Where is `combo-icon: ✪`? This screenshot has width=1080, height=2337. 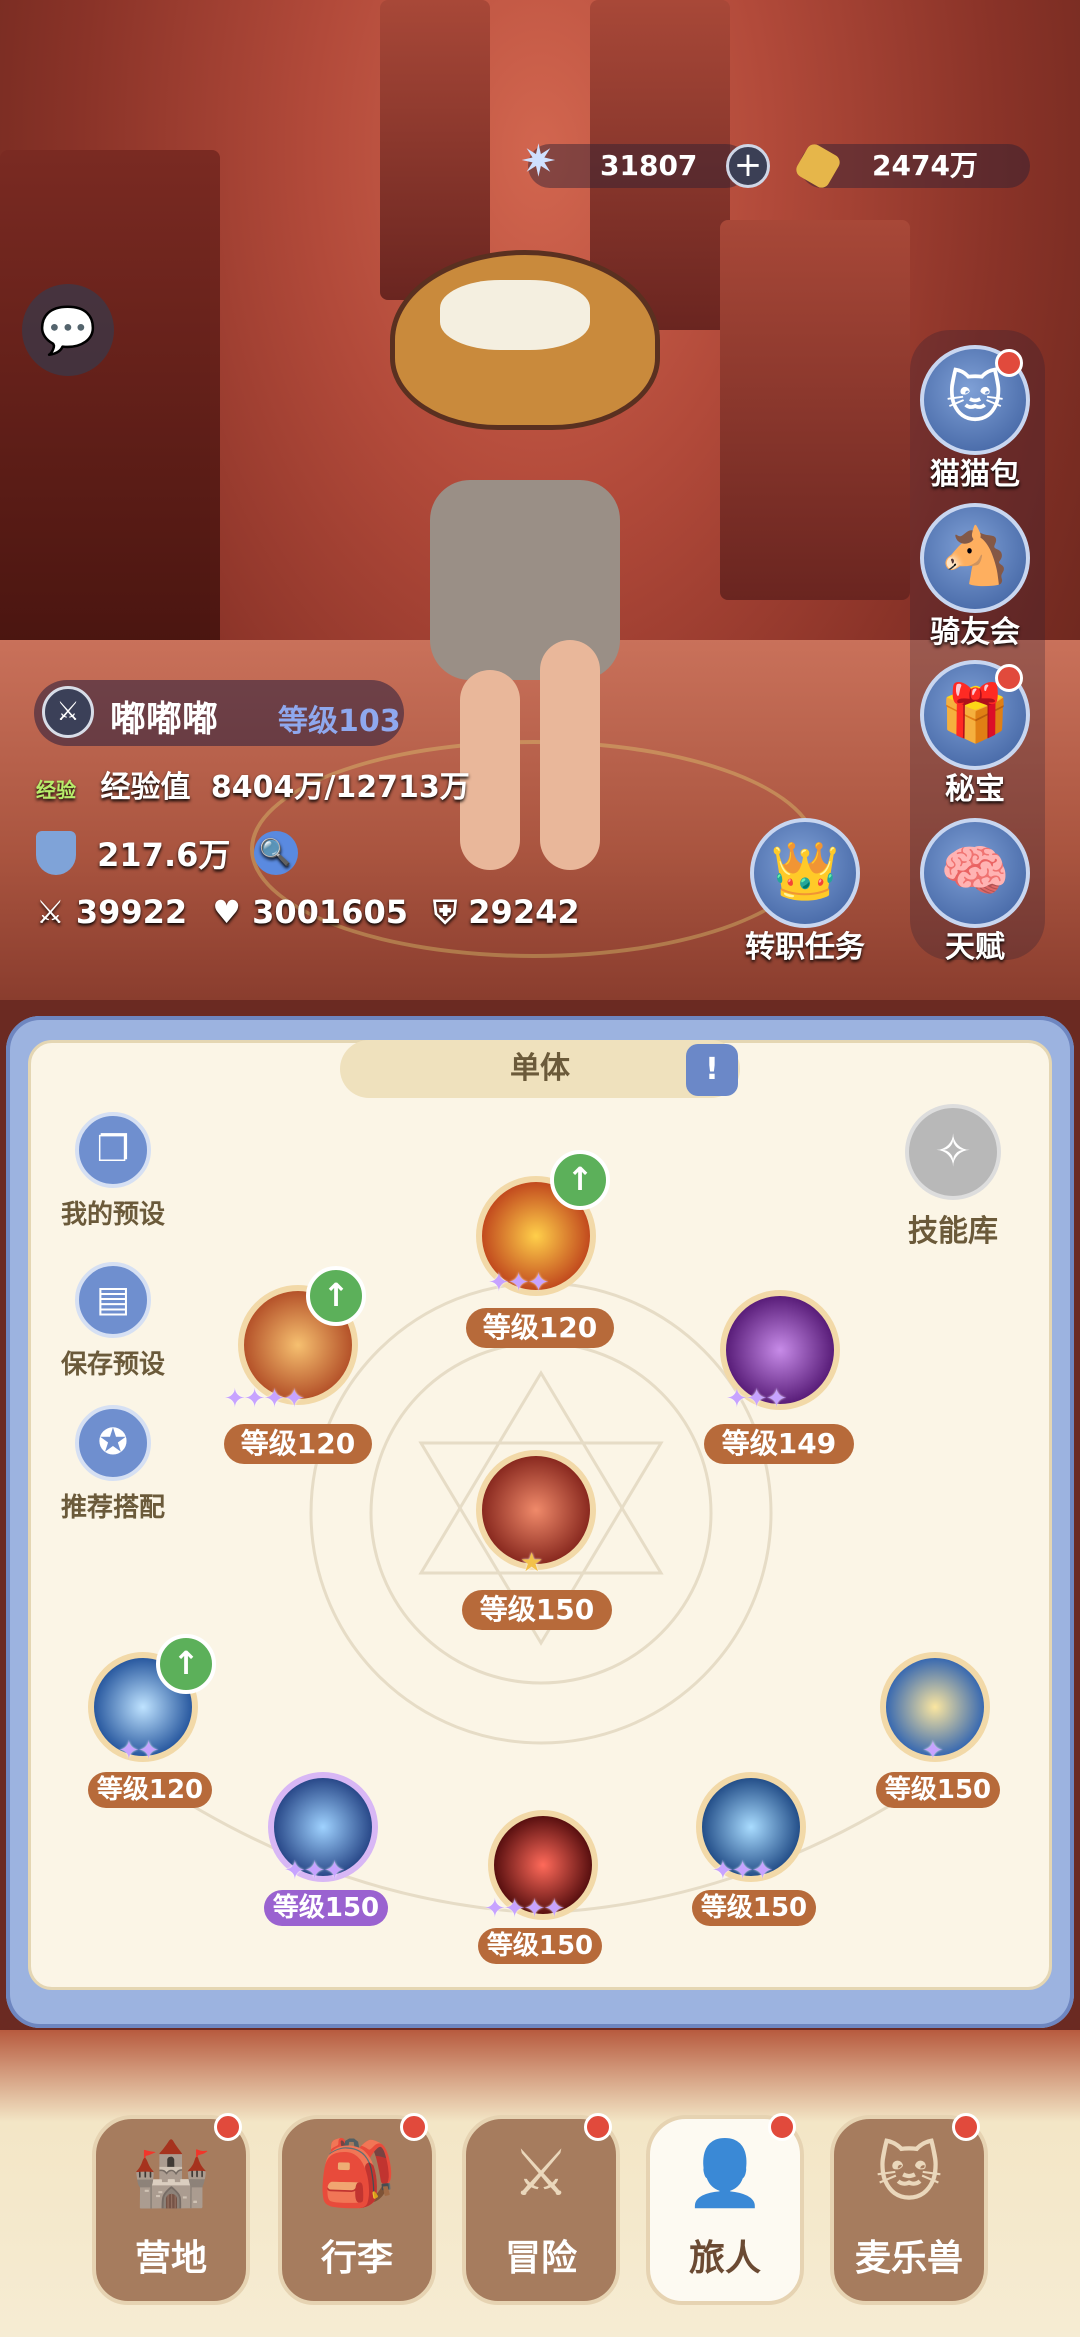 combo-icon: ✪ is located at coordinates (113, 1443).